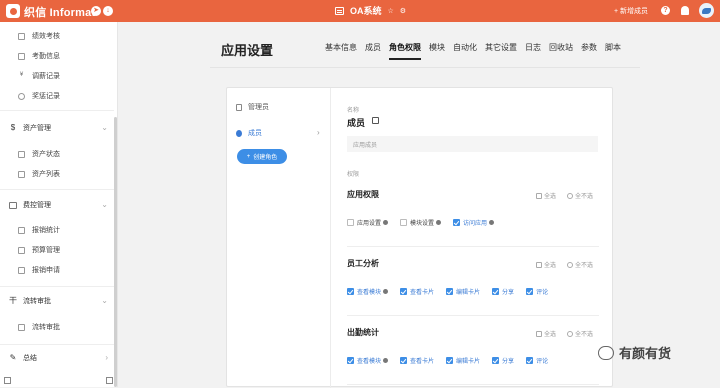  What do you see at coordinates (373, 49) in the screenshot?
I see `tab-members: 成员` at bounding box center [373, 49].